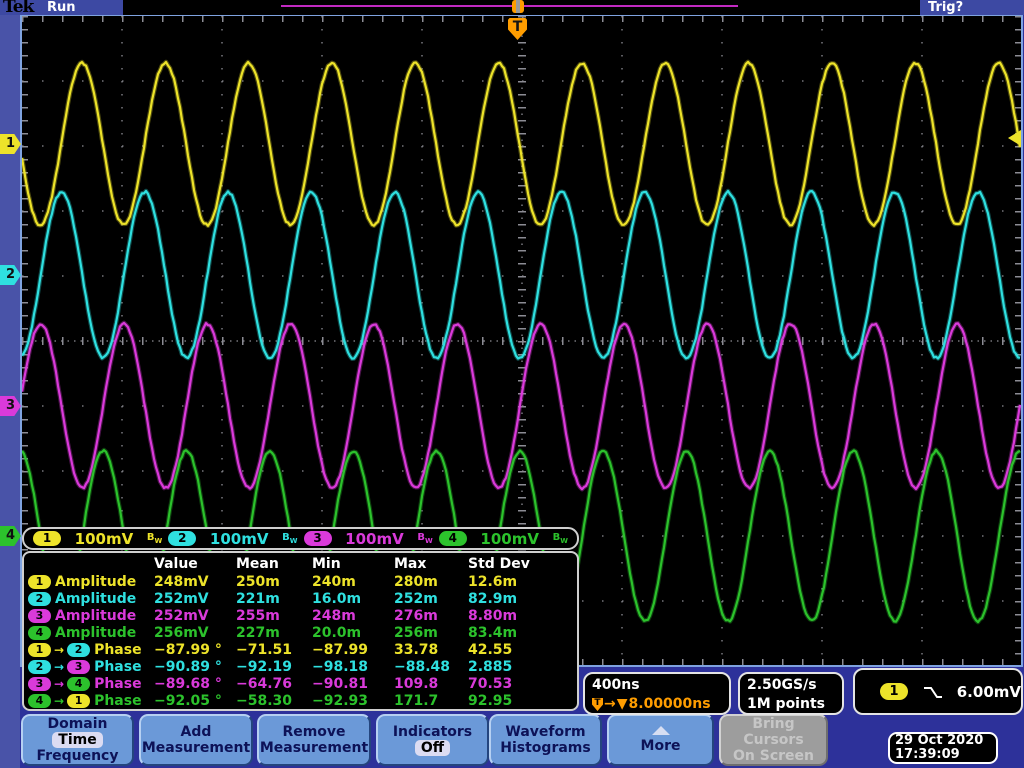  What do you see at coordinates (782, 685) in the screenshot?
I see `sample-rate: 2.50GS/s` at bounding box center [782, 685].